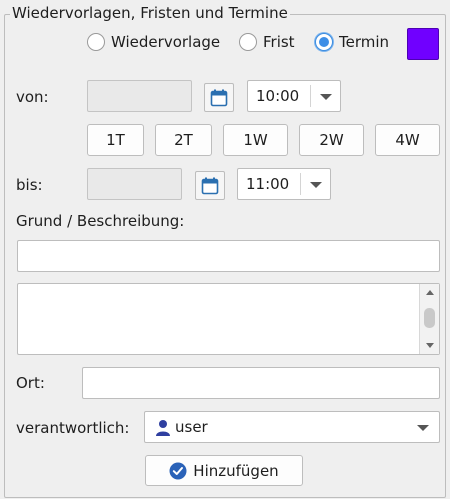  Describe the element at coordinates (134, 184) in the screenshot. I see `bis-date-field` at that location.